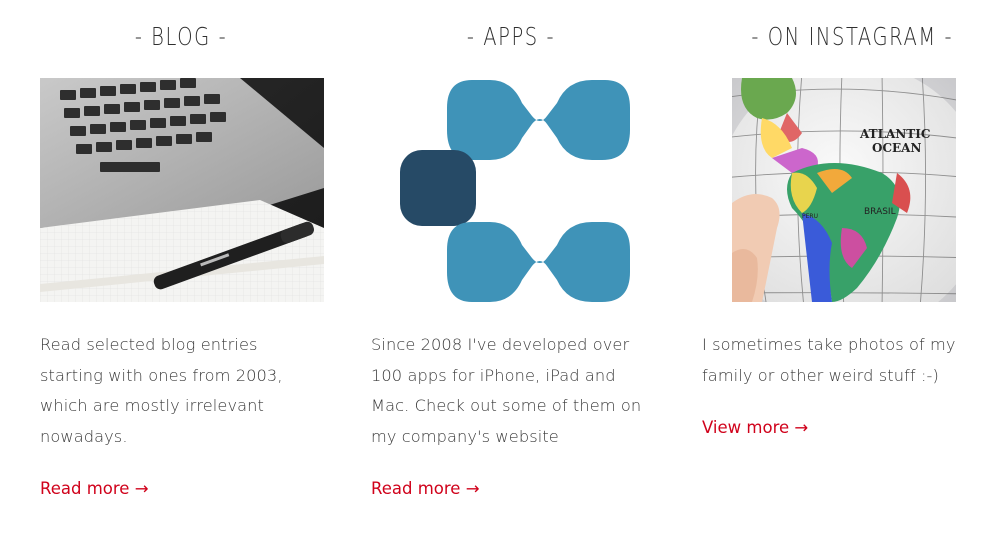 The width and height of the screenshot is (1000, 544). Describe the element at coordinates (894, 134) in the screenshot. I see `globe-label-atlantic: ATLANTIC` at that location.